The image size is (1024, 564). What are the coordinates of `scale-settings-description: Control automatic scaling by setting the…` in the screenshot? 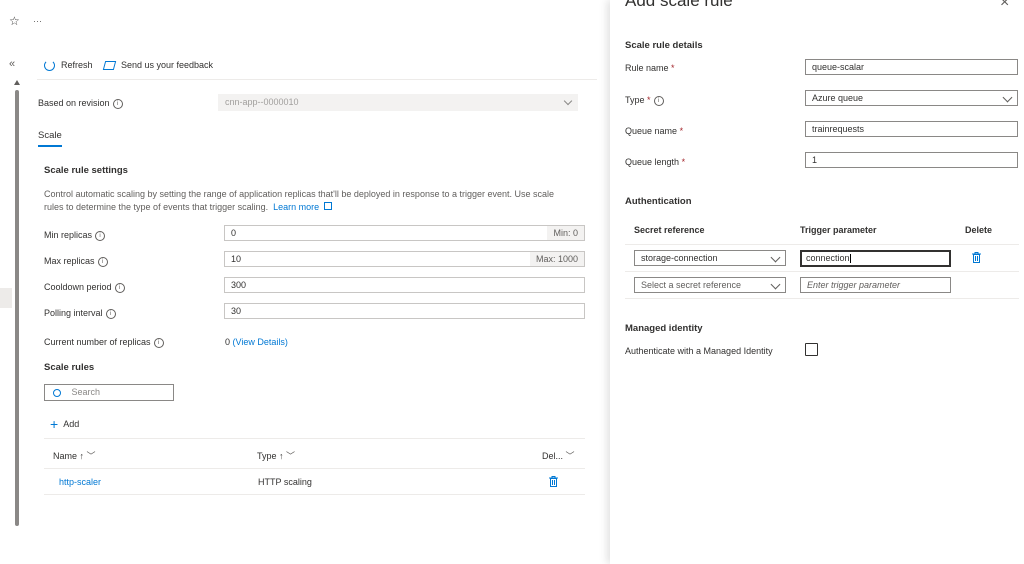 It's located at (299, 200).